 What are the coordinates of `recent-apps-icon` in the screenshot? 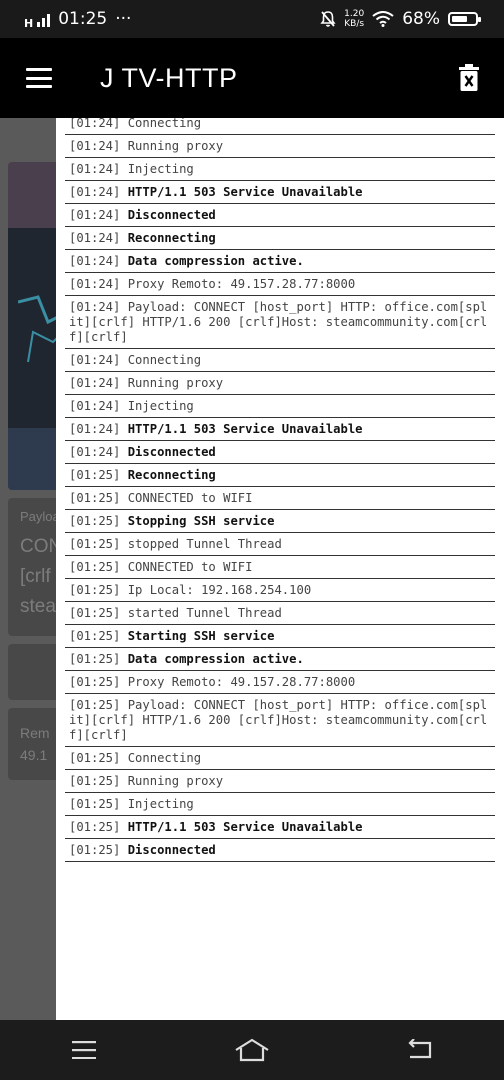 It's located at (84, 1050).